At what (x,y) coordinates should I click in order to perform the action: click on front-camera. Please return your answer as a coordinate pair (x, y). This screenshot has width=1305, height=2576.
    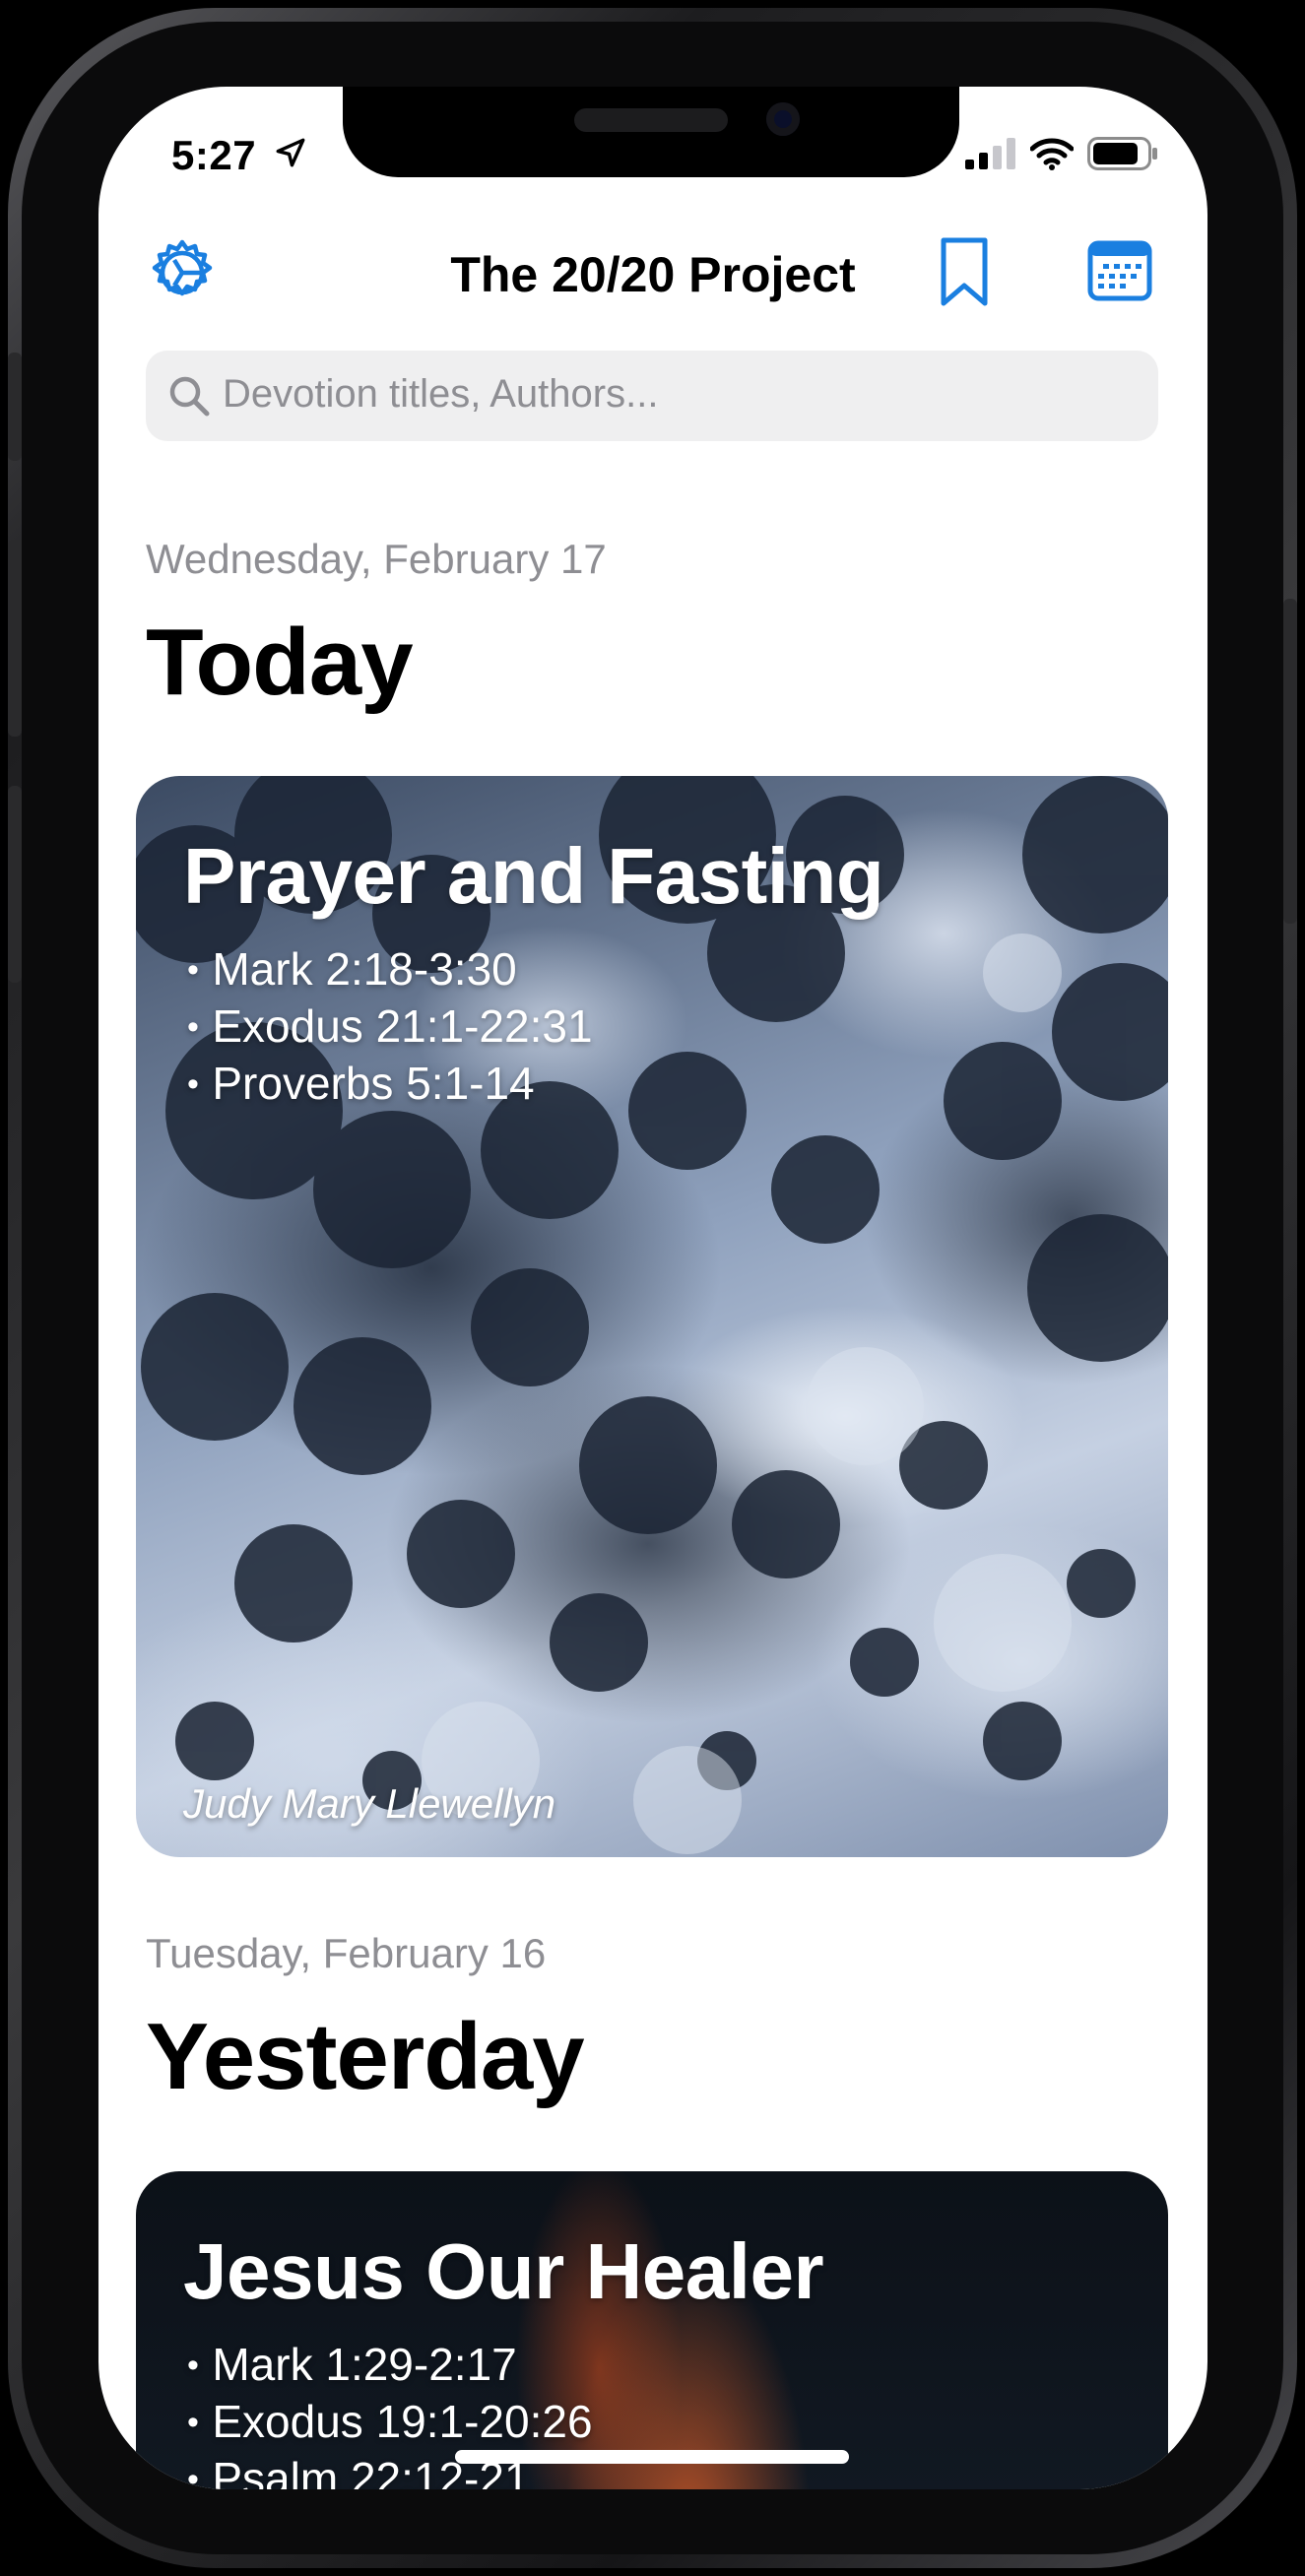
    Looking at the image, I should click on (783, 119).